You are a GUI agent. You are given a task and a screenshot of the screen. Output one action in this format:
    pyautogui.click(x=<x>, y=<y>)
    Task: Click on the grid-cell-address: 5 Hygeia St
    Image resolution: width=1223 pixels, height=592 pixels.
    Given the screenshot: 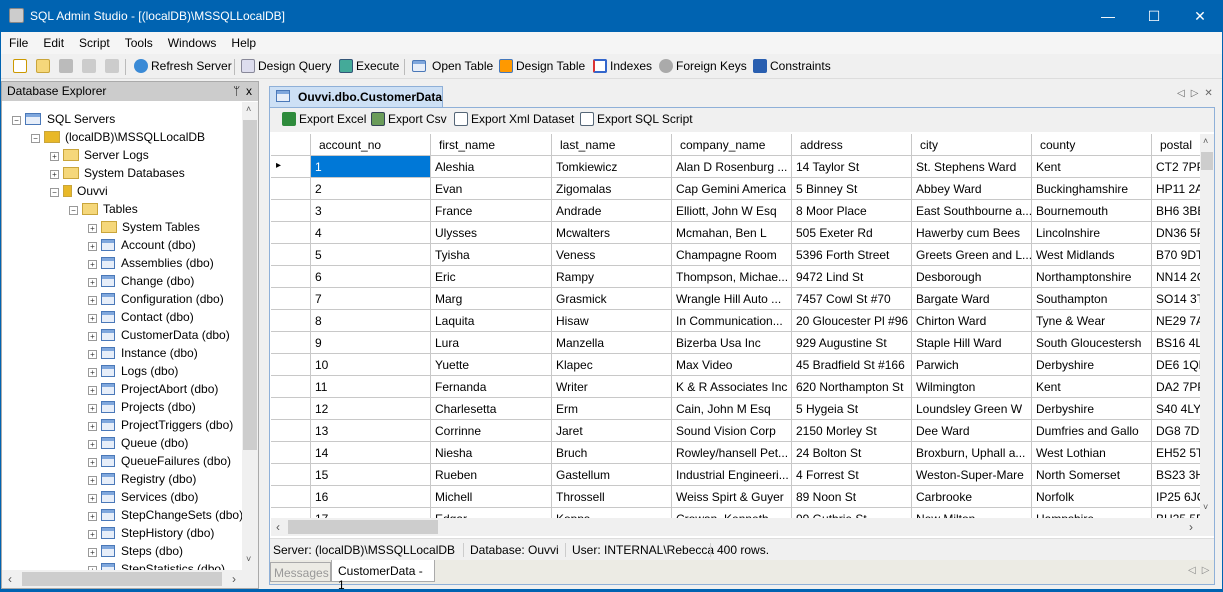 What is the action you would take?
    pyautogui.click(x=852, y=409)
    